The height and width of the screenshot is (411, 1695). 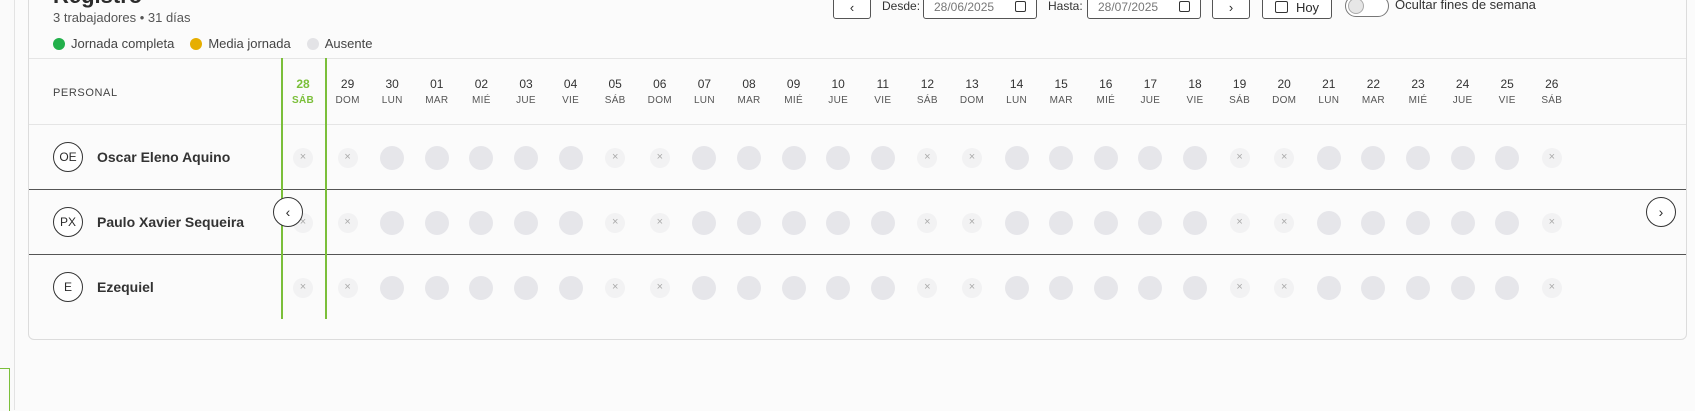 What do you see at coordinates (1195, 84) in the screenshot?
I see `day-number: 18` at bounding box center [1195, 84].